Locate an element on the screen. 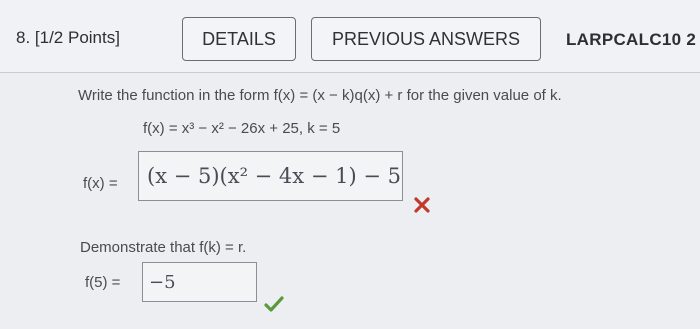  book-code: LARPCALC10 2 is located at coordinates (631, 39).